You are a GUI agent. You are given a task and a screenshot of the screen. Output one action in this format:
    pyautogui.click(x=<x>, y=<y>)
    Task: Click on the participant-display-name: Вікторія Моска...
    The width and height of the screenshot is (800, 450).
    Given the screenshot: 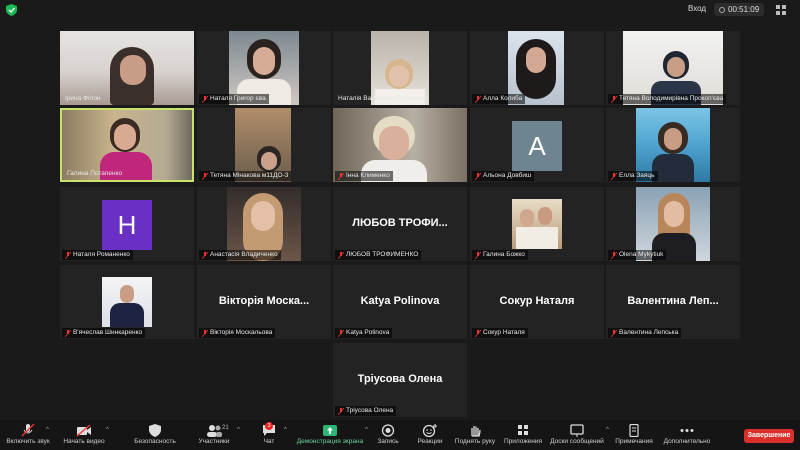 What is the action you would take?
    pyautogui.click(x=264, y=301)
    